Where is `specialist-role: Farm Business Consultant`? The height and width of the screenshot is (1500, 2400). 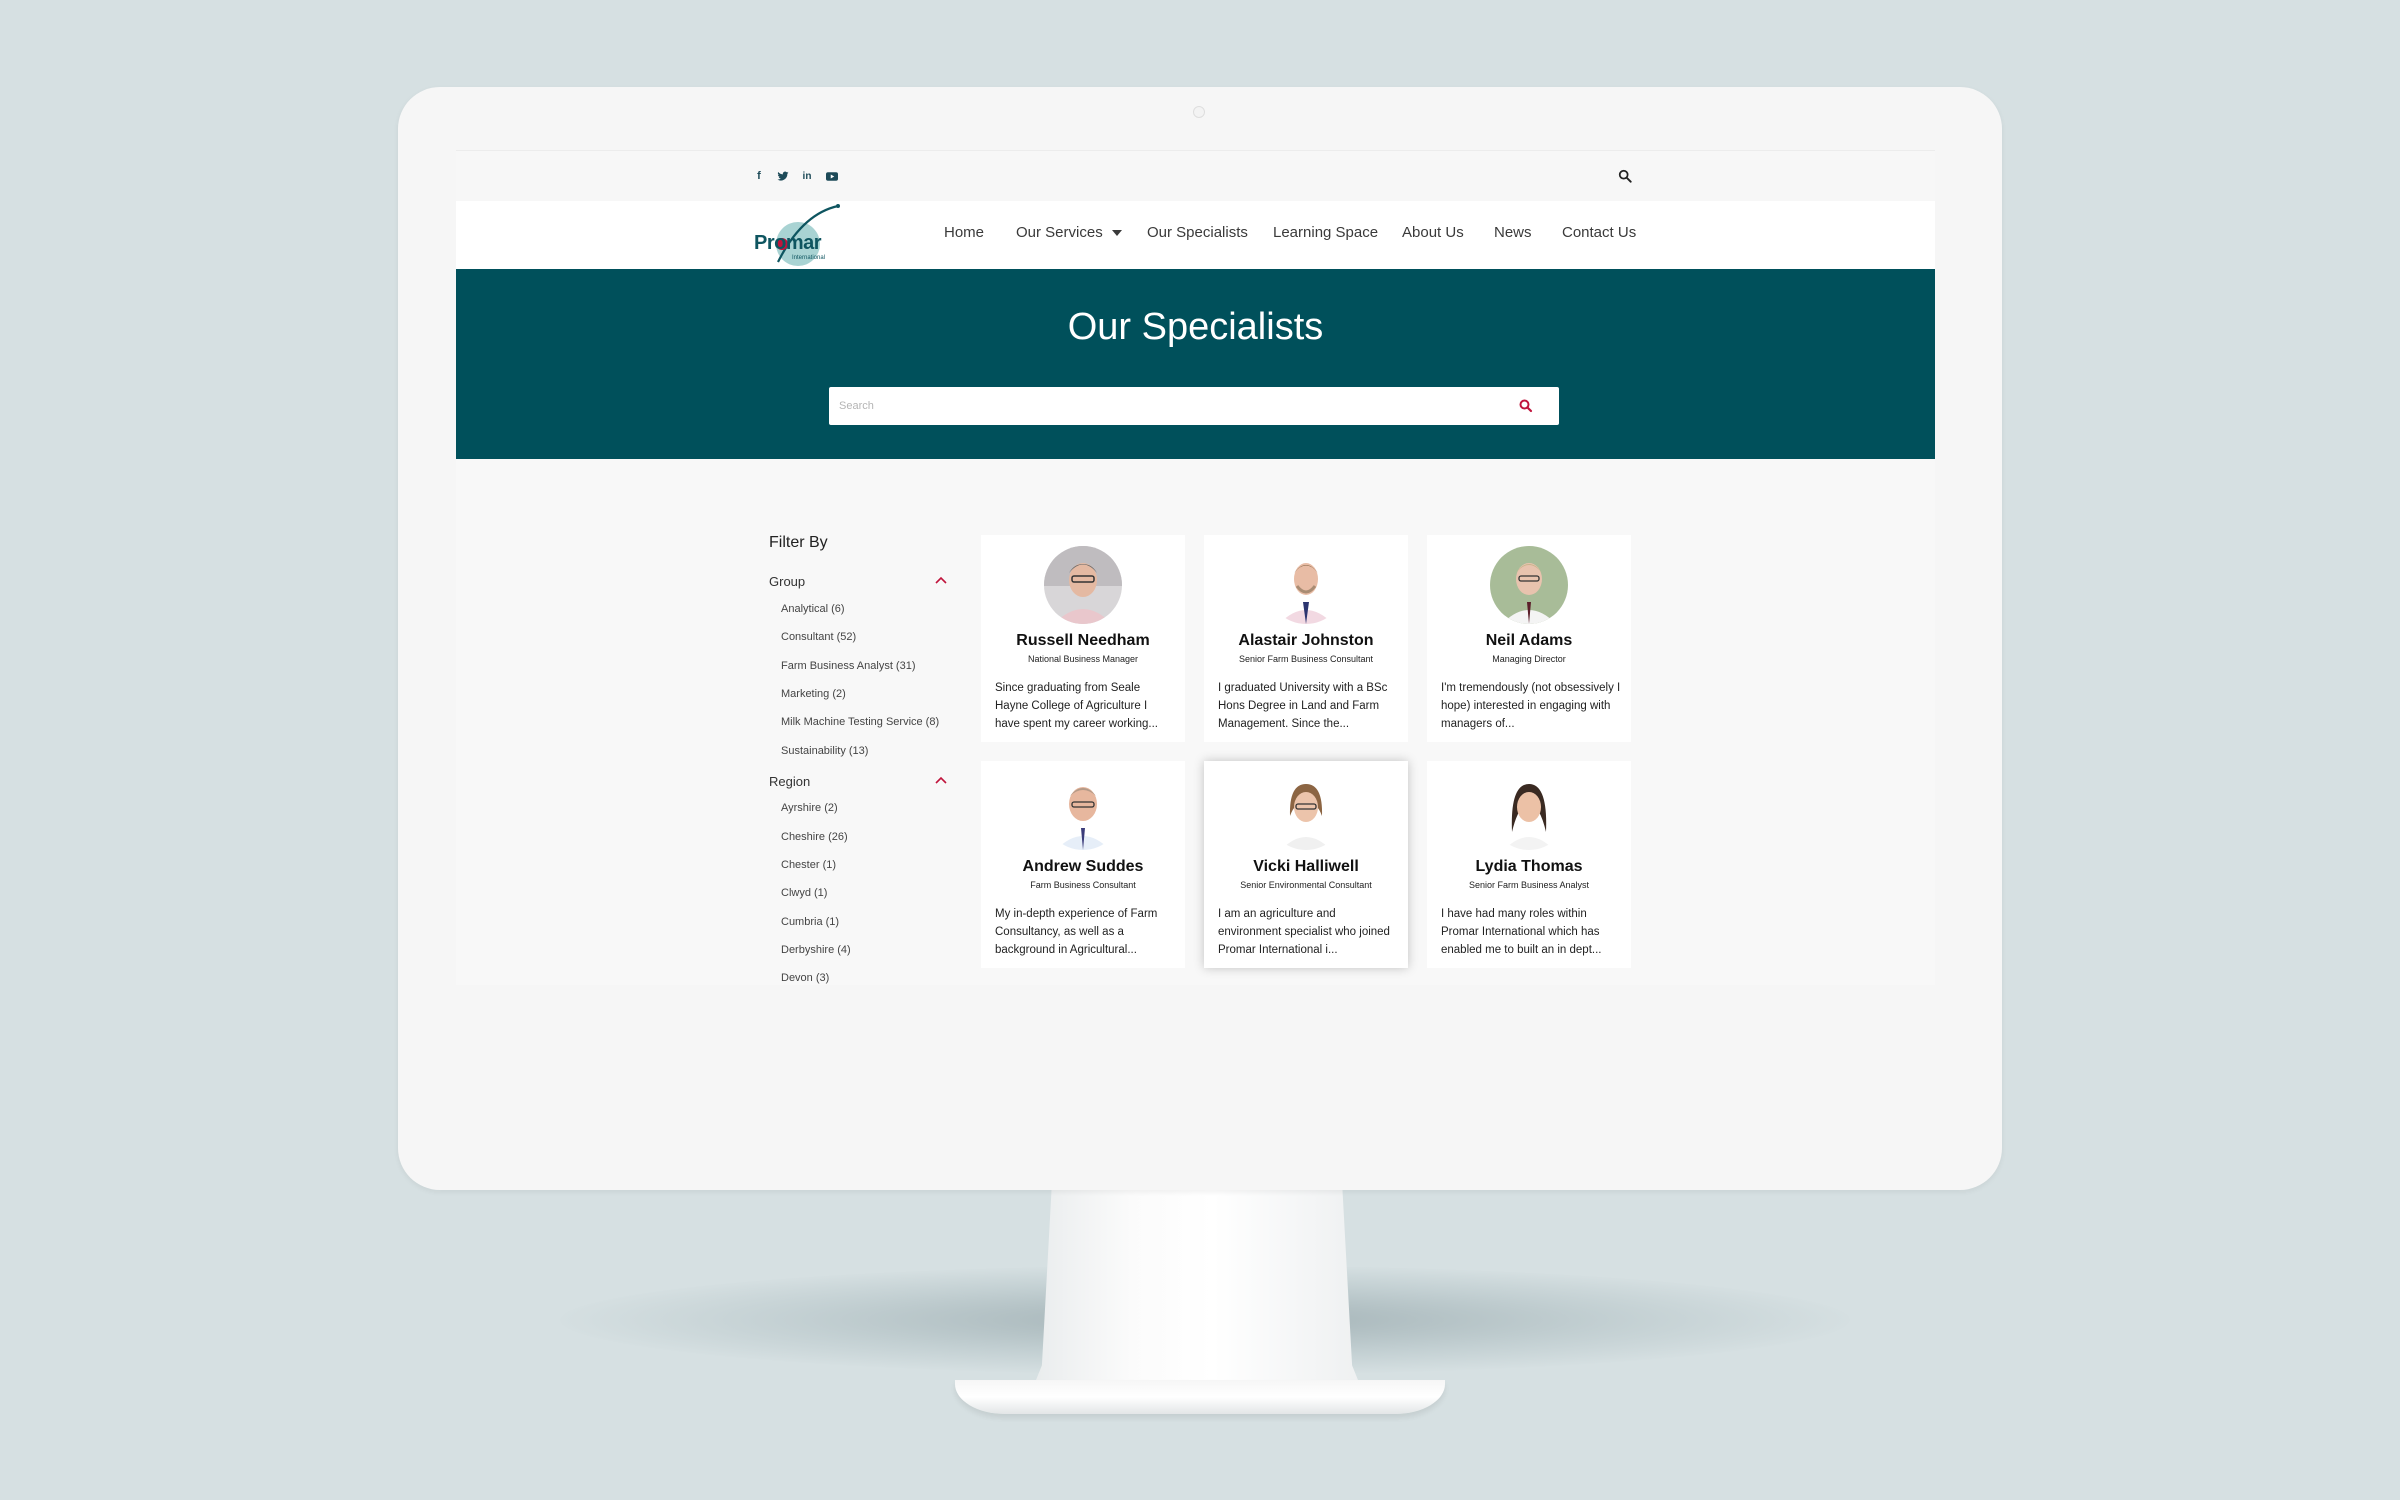
specialist-role: Farm Business Consultant is located at coordinates (1083, 885).